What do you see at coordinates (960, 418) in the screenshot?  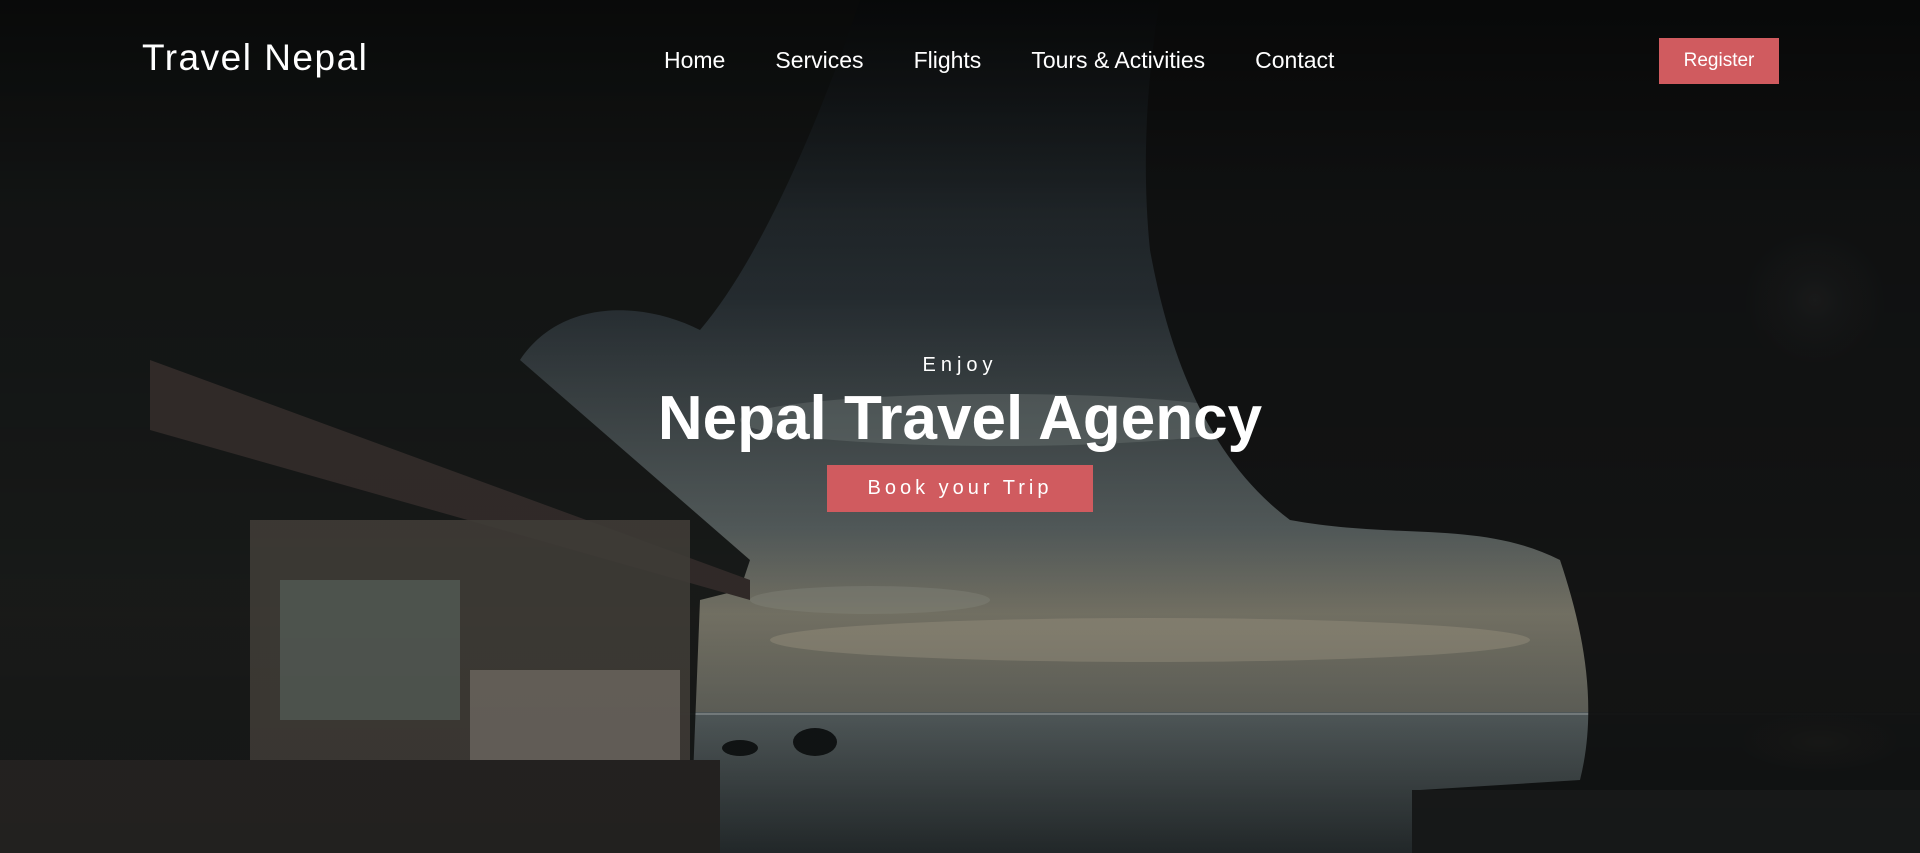 I see `hero-title: Nepal Travel Agency` at bounding box center [960, 418].